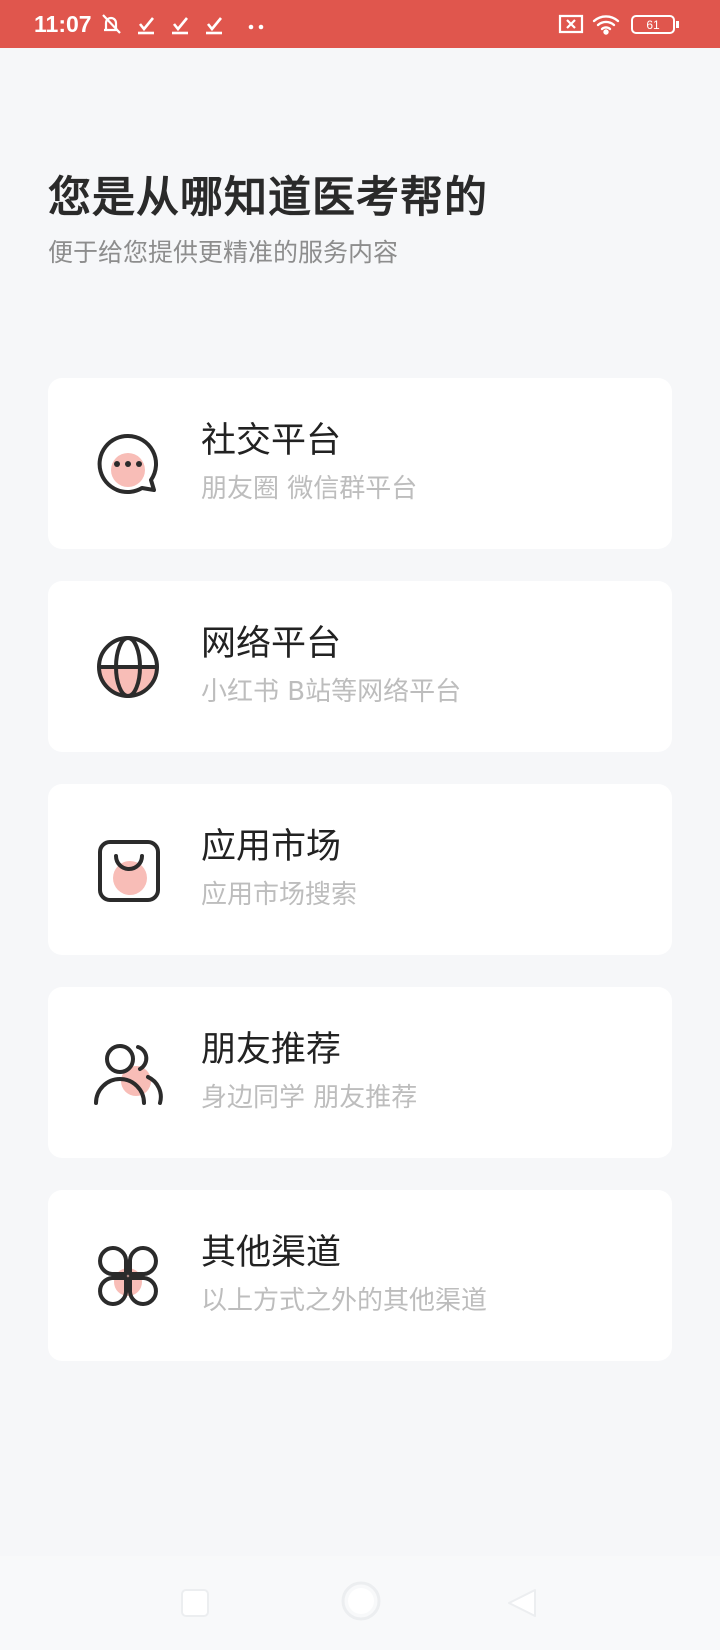 This screenshot has width=720, height=1650. I want to click on page-title: 您是从哪知道医考帮的, so click(268, 198).